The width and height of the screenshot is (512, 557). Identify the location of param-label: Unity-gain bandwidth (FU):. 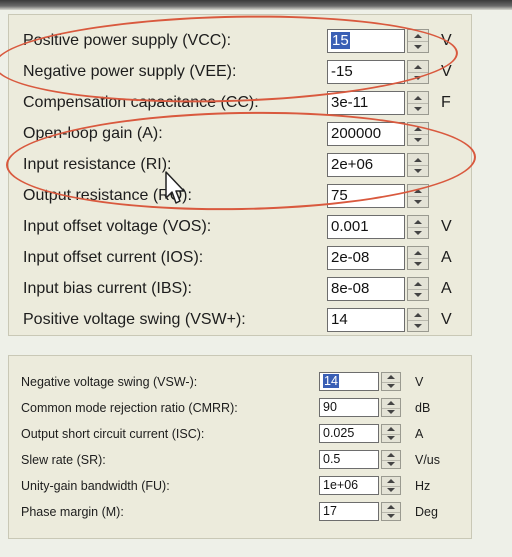
(95, 486).